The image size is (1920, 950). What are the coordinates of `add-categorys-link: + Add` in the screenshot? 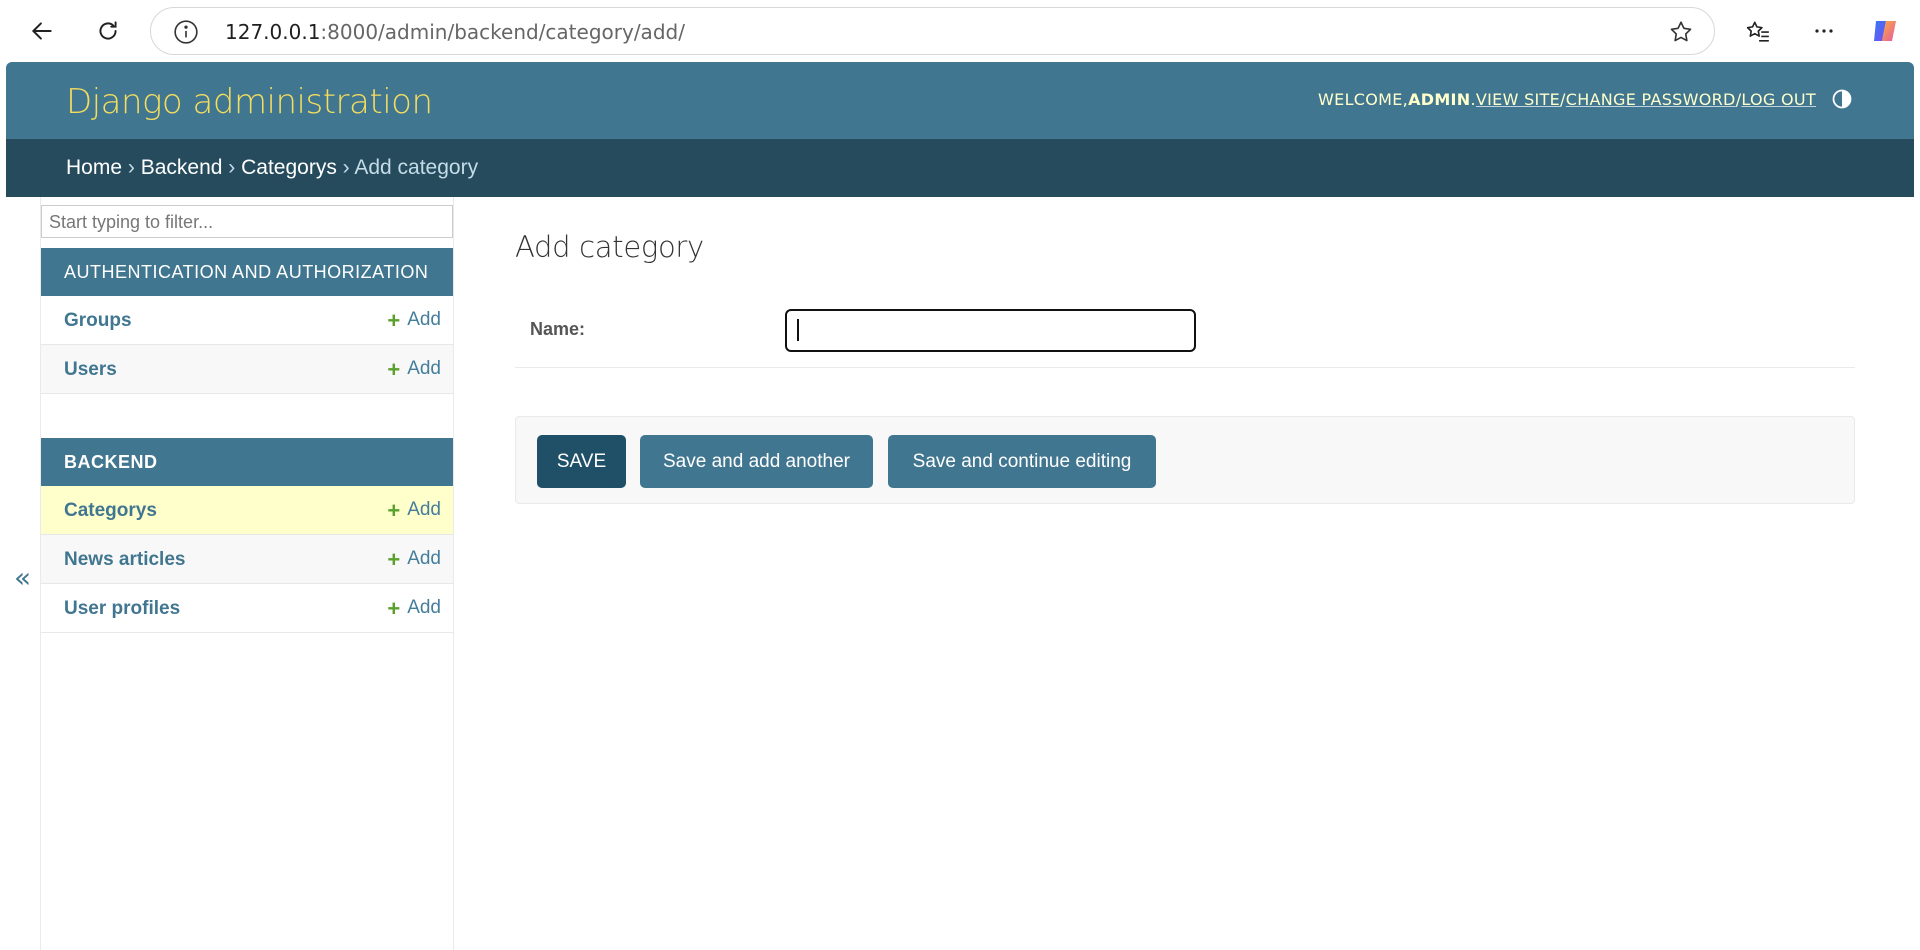 It's located at (414, 510).